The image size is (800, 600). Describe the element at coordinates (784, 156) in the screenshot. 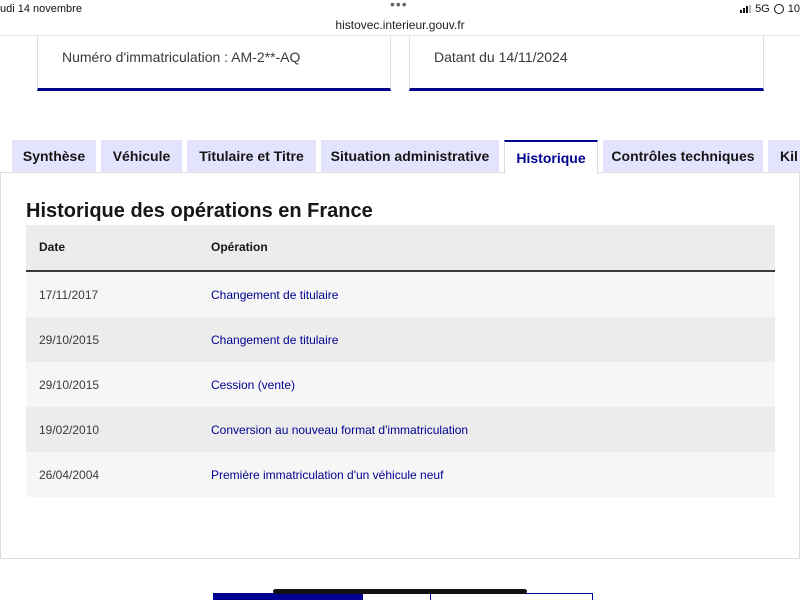

I see `tab-kilometrage: Kil` at that location.